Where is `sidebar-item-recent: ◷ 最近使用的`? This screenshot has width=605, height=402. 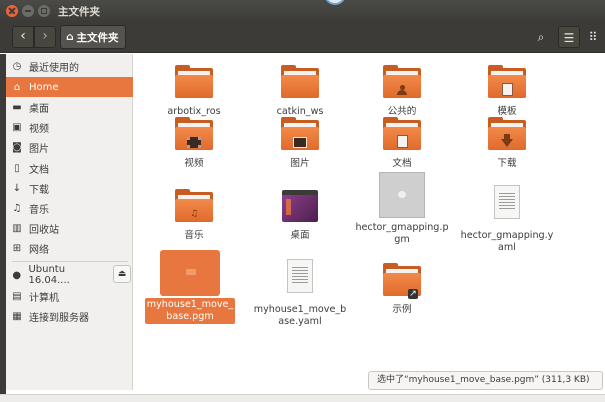 sidebar-item-recent: ◷ 最近使用的 is located at coordinates (69, 66).